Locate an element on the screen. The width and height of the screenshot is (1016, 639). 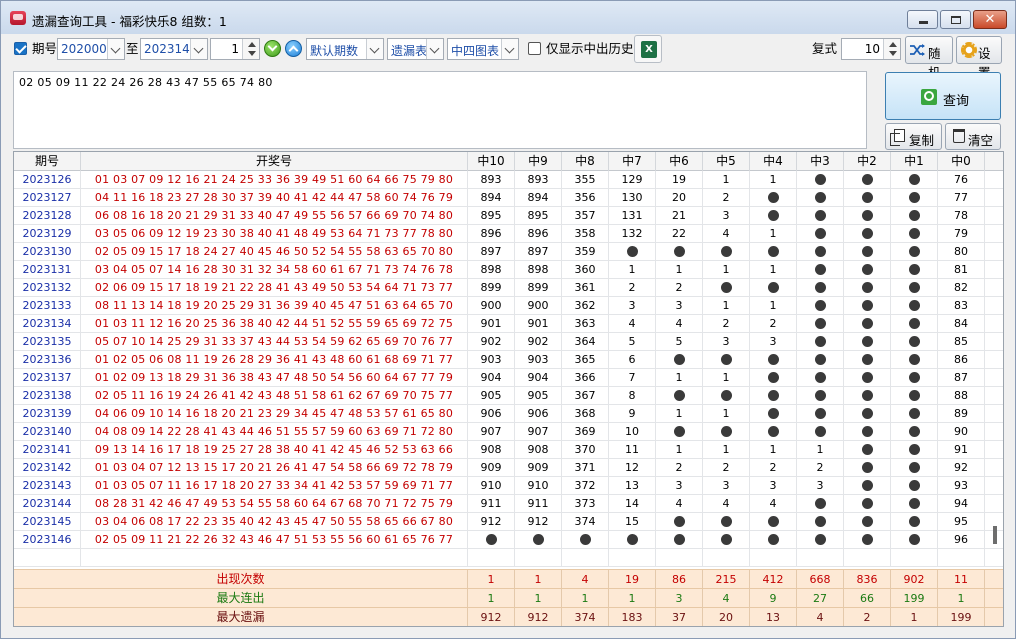
excel-icon: X is located at coordinates (649, 49).